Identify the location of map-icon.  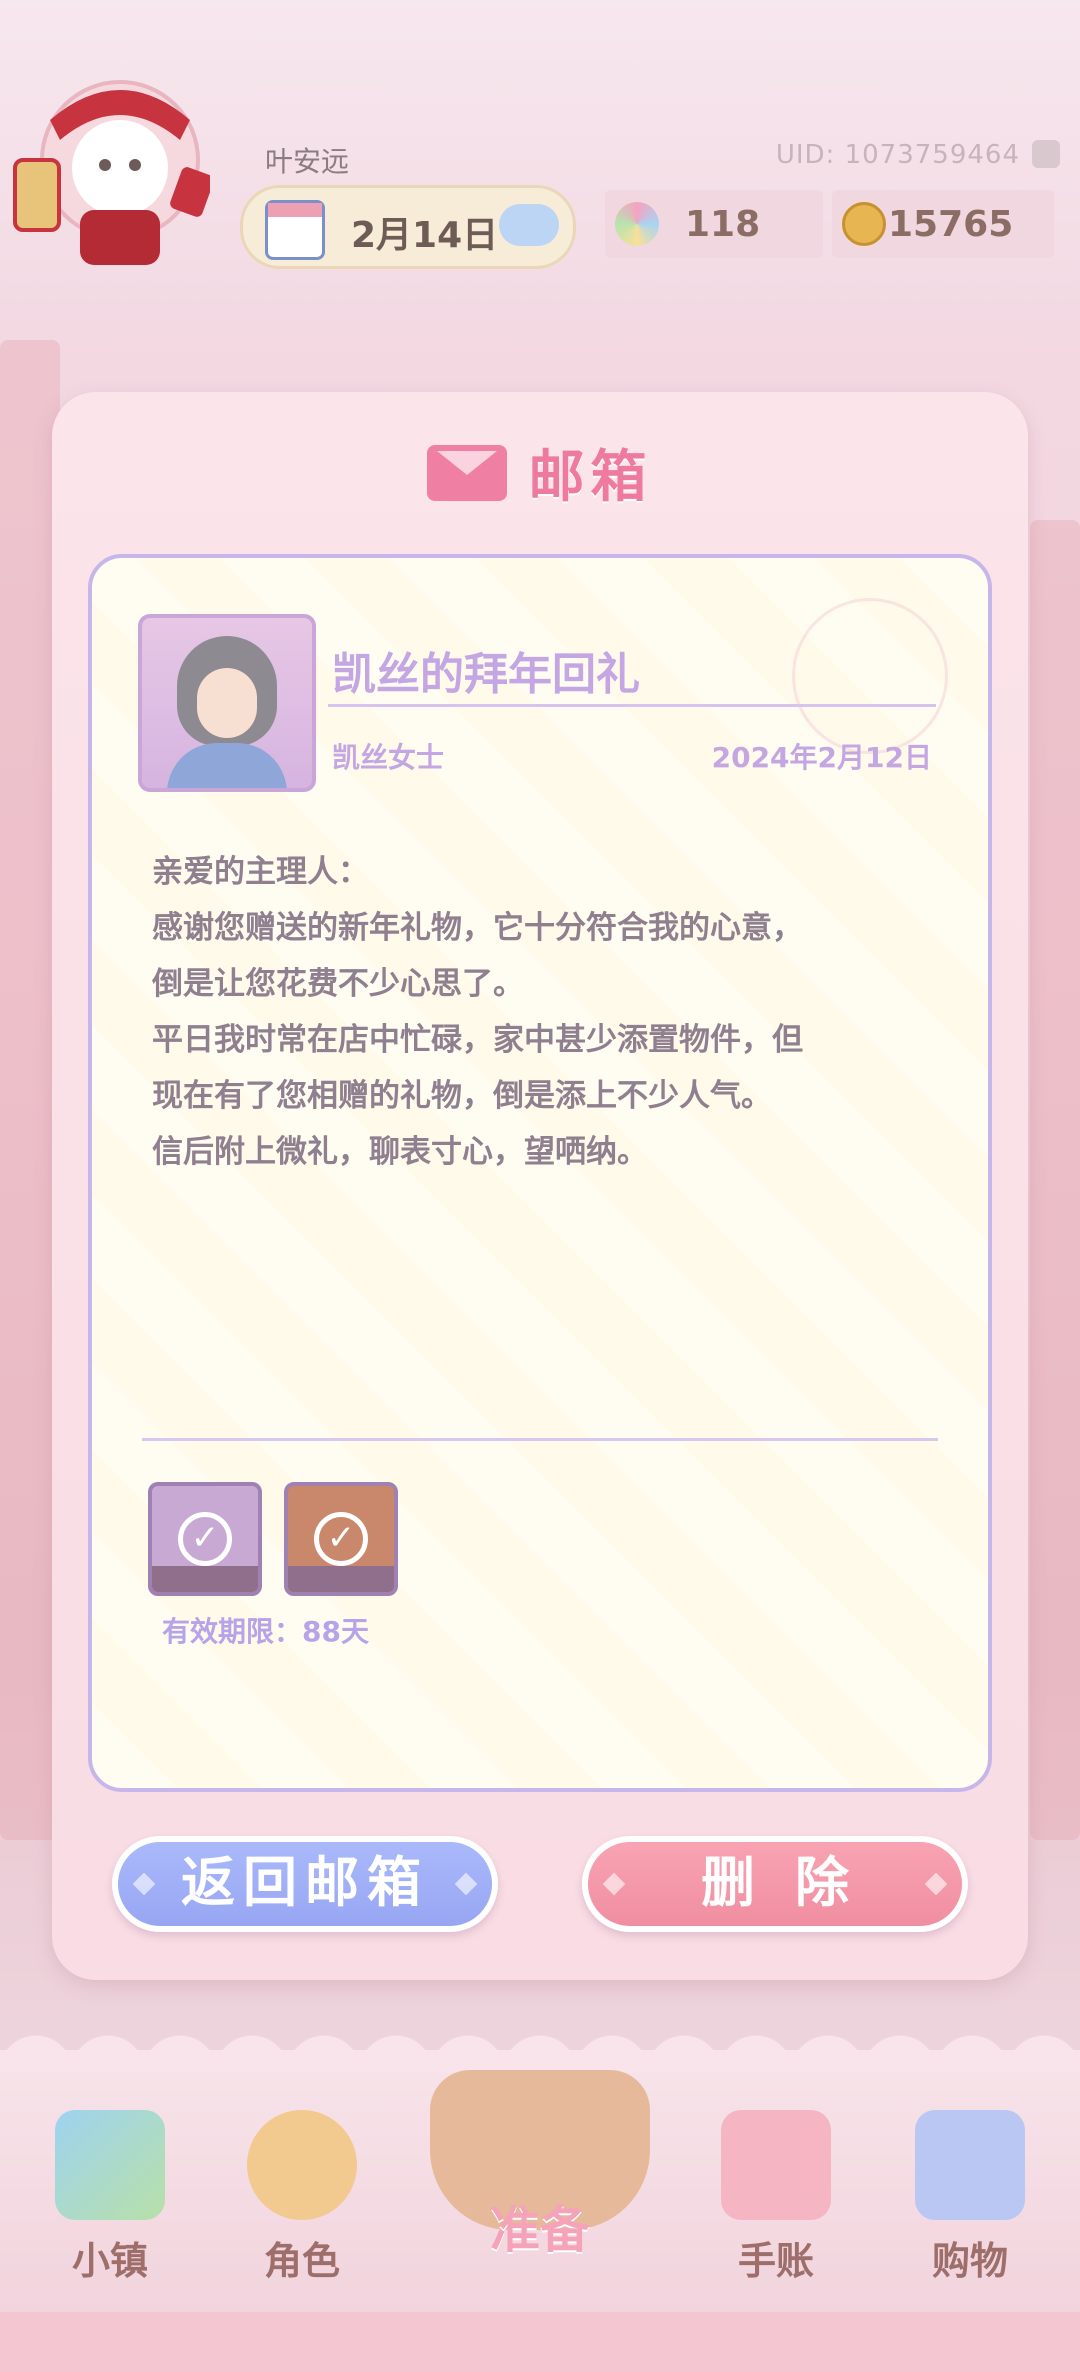
(110, 2165).